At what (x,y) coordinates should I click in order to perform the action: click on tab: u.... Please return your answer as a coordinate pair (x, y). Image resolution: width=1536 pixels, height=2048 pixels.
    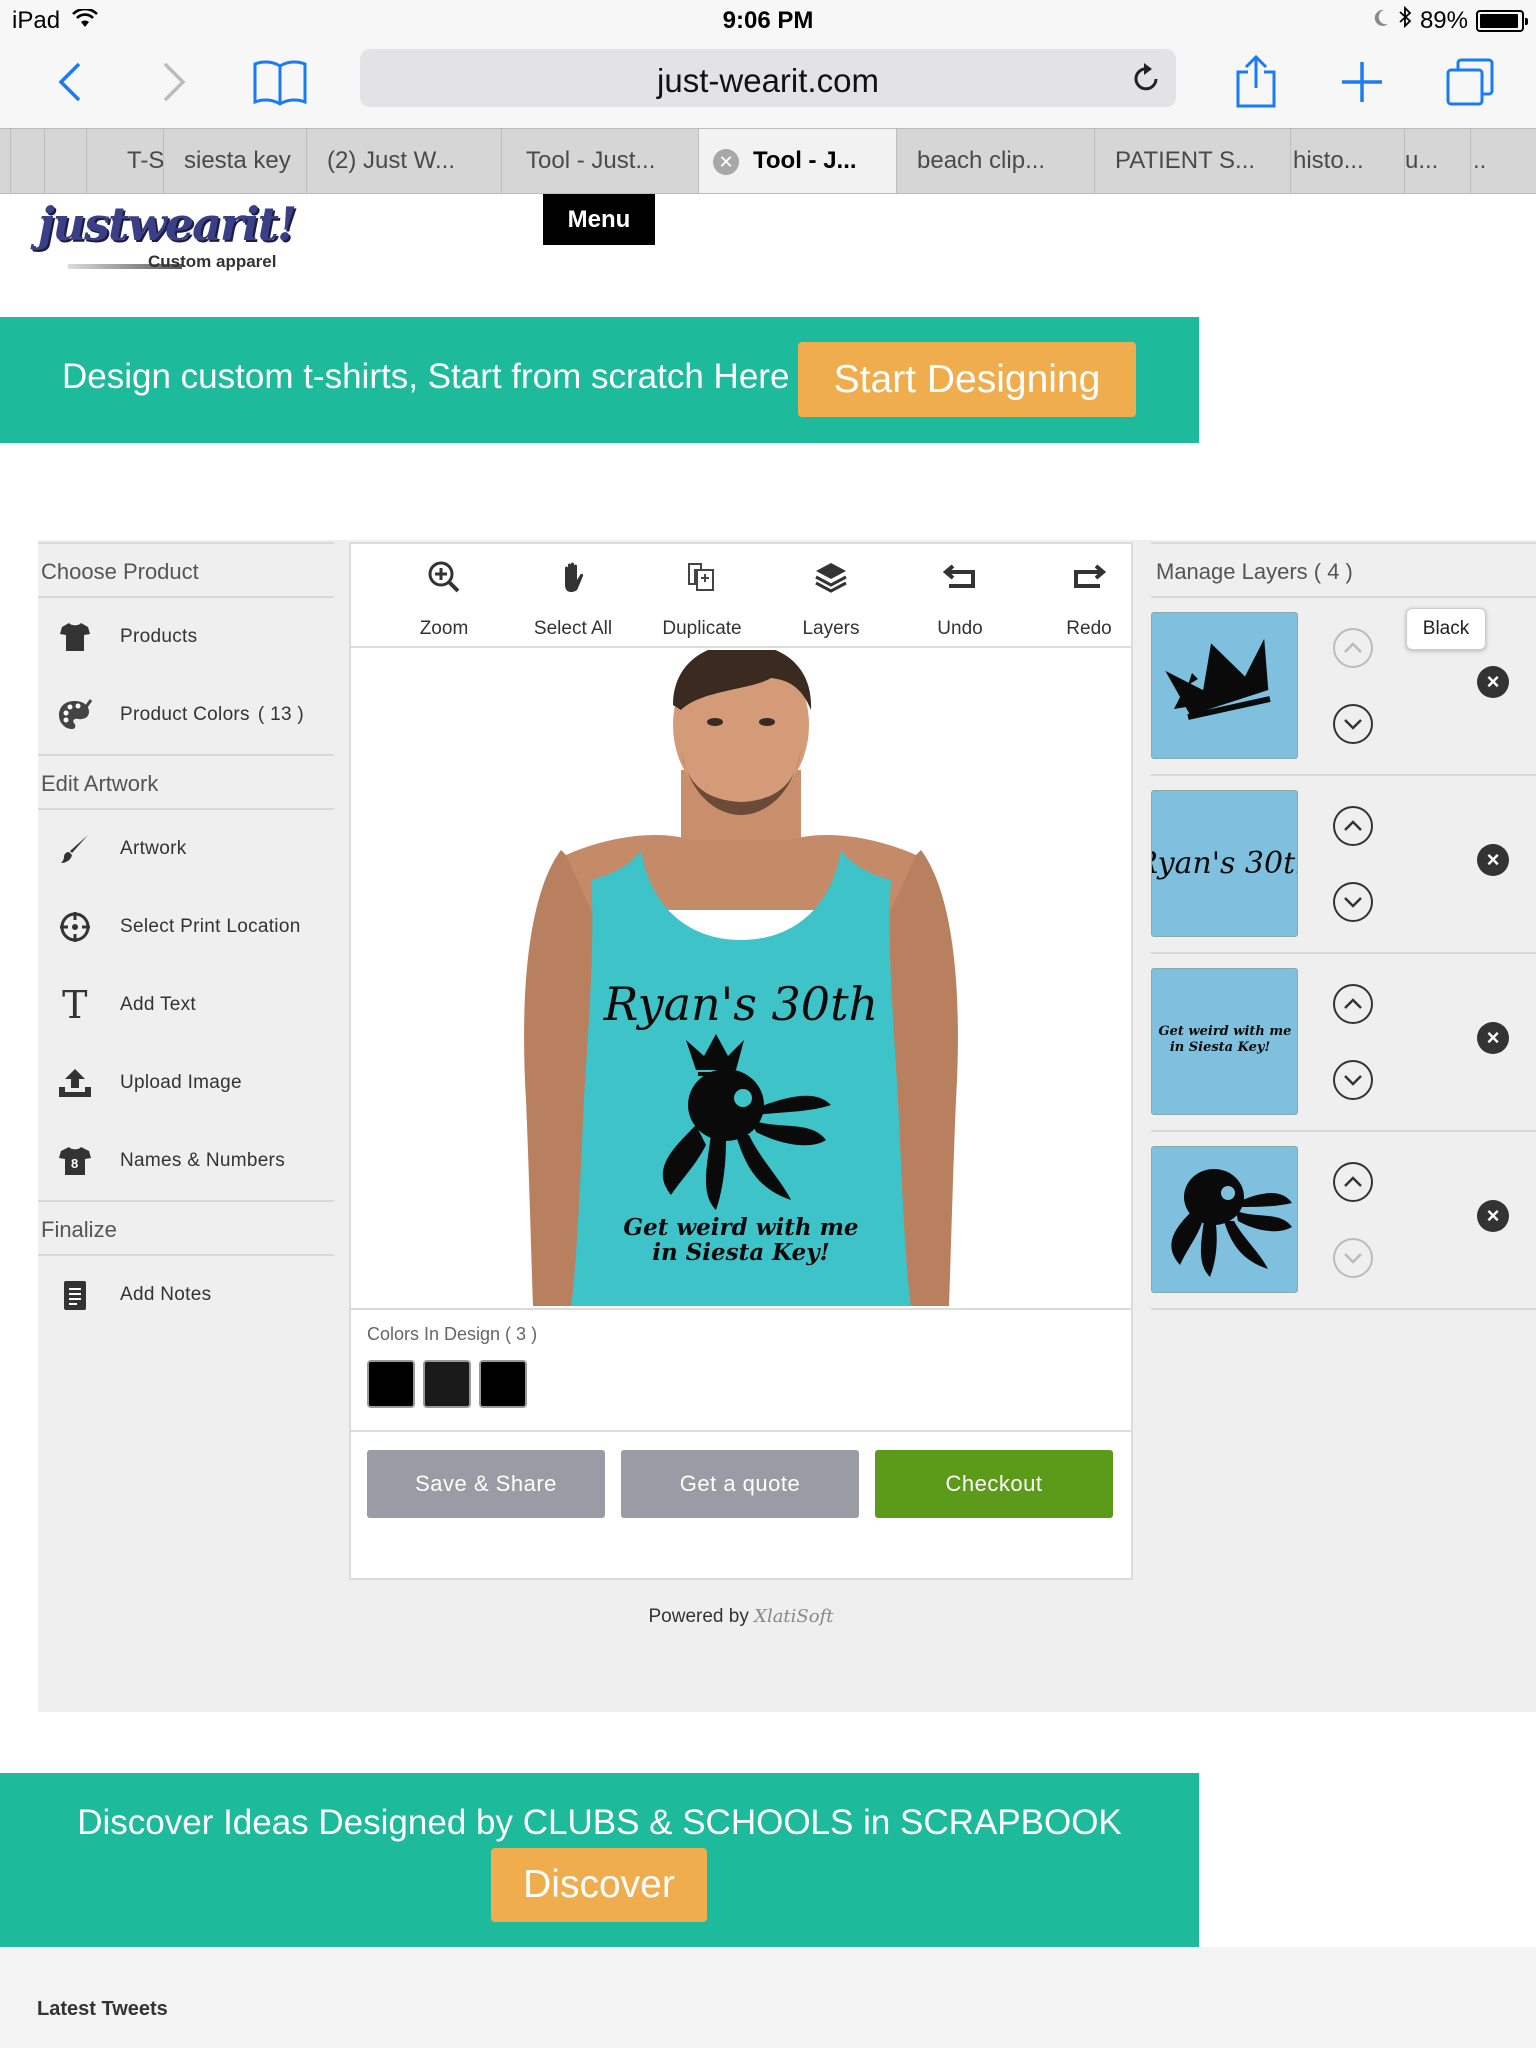
    Looking at the image, I should click on (1437, 161).